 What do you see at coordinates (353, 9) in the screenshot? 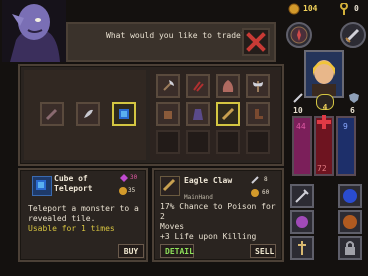
I see `key-counter: 0` at bounding box center [353, 9].